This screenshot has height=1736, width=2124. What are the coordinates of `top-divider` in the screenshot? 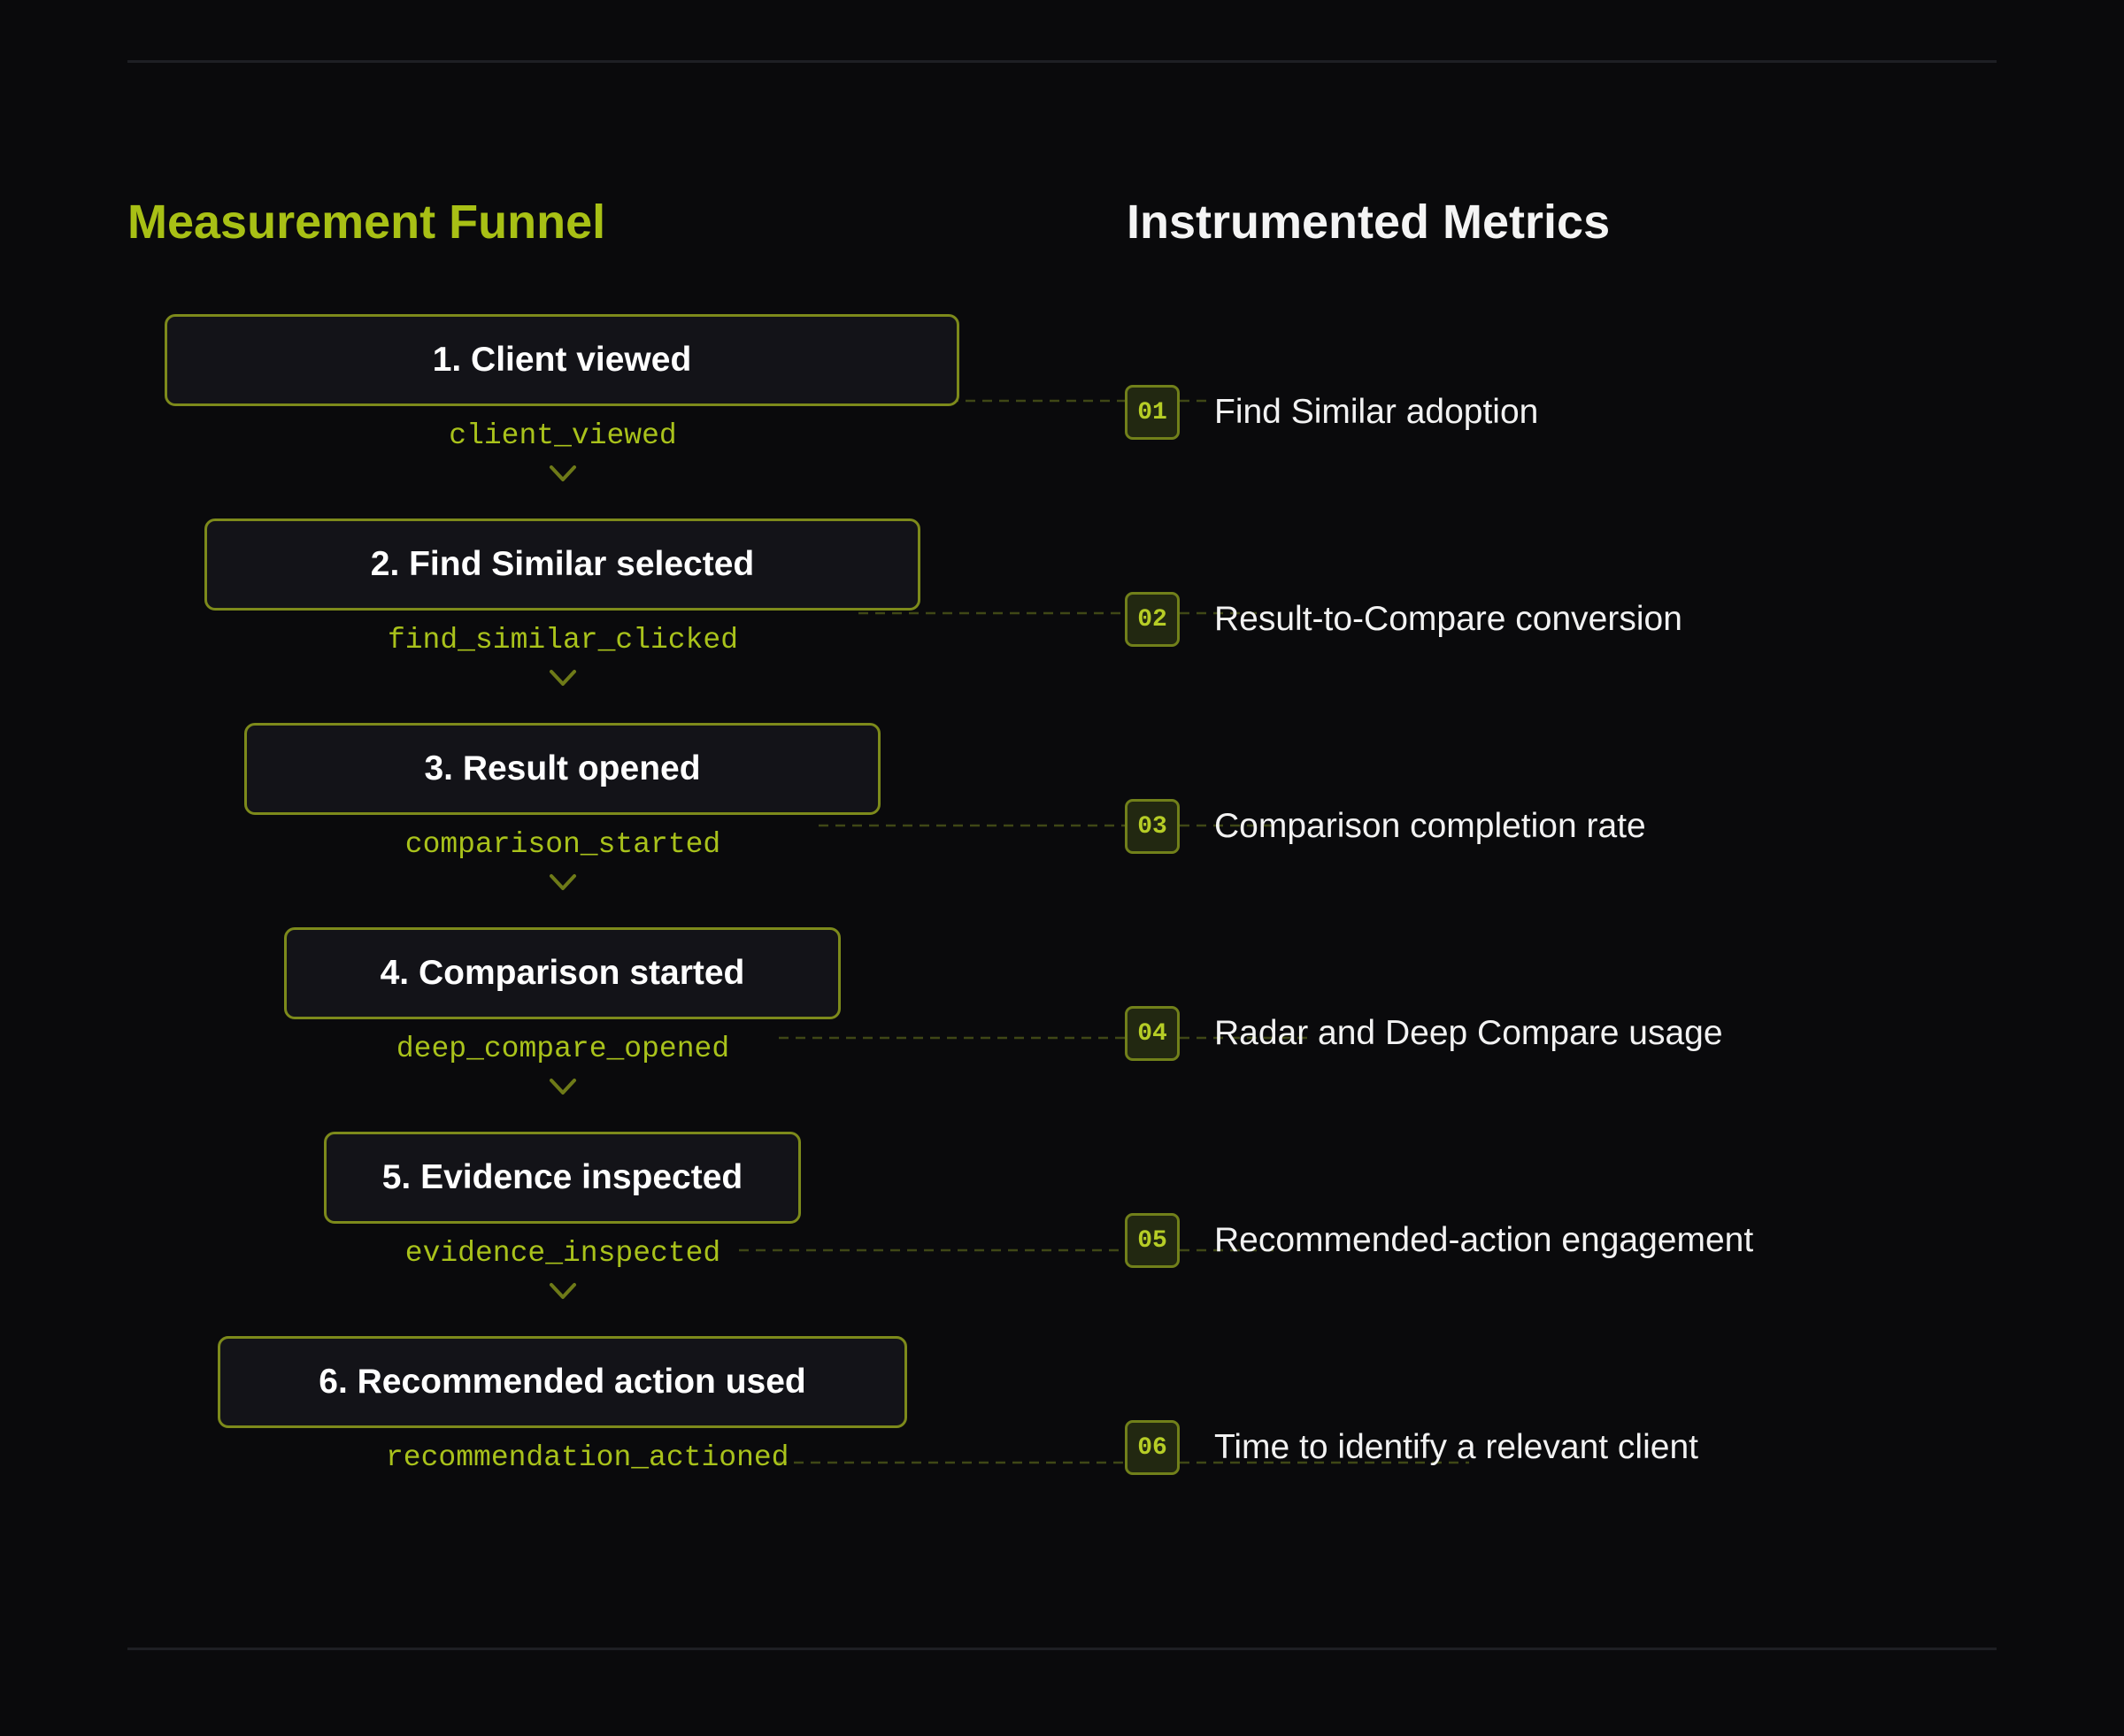 It's located at (1062, 62).